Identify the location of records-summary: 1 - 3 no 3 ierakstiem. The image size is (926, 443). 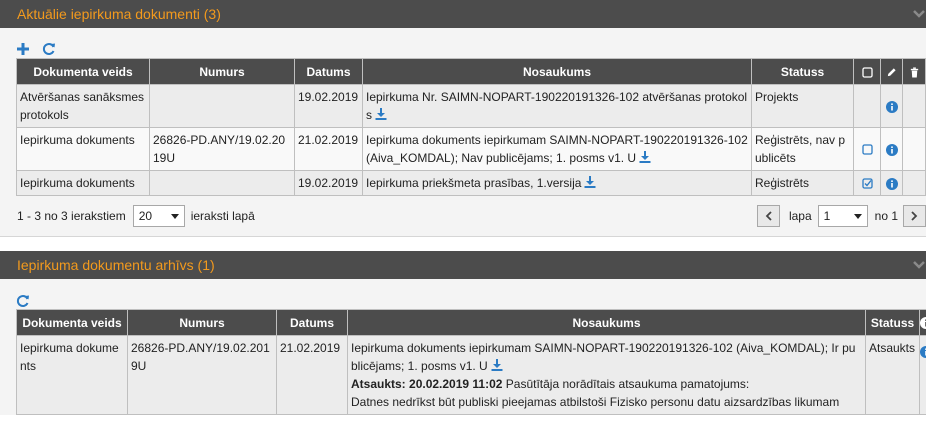
(71, 216).